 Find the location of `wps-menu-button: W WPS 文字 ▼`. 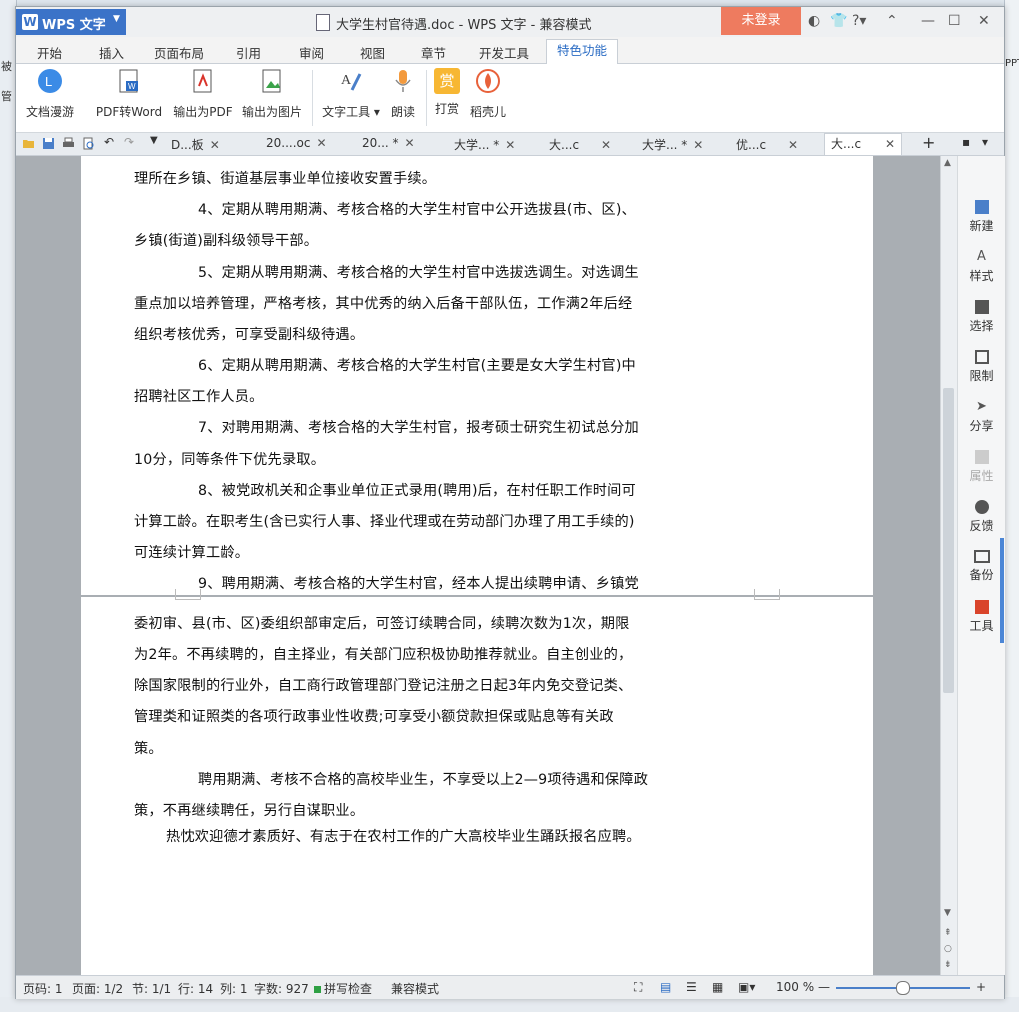

wps-menu-button: W WPS 文字 ▼ is located at coordinates (71, 22).